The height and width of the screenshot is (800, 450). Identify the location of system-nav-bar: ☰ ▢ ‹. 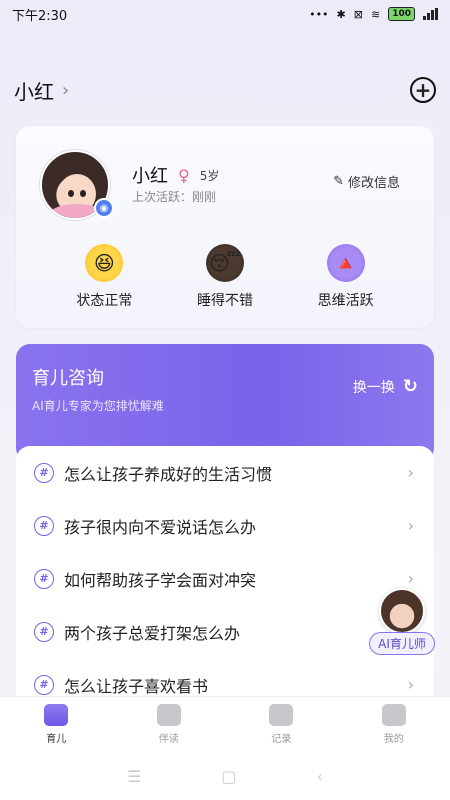
(225, 776).